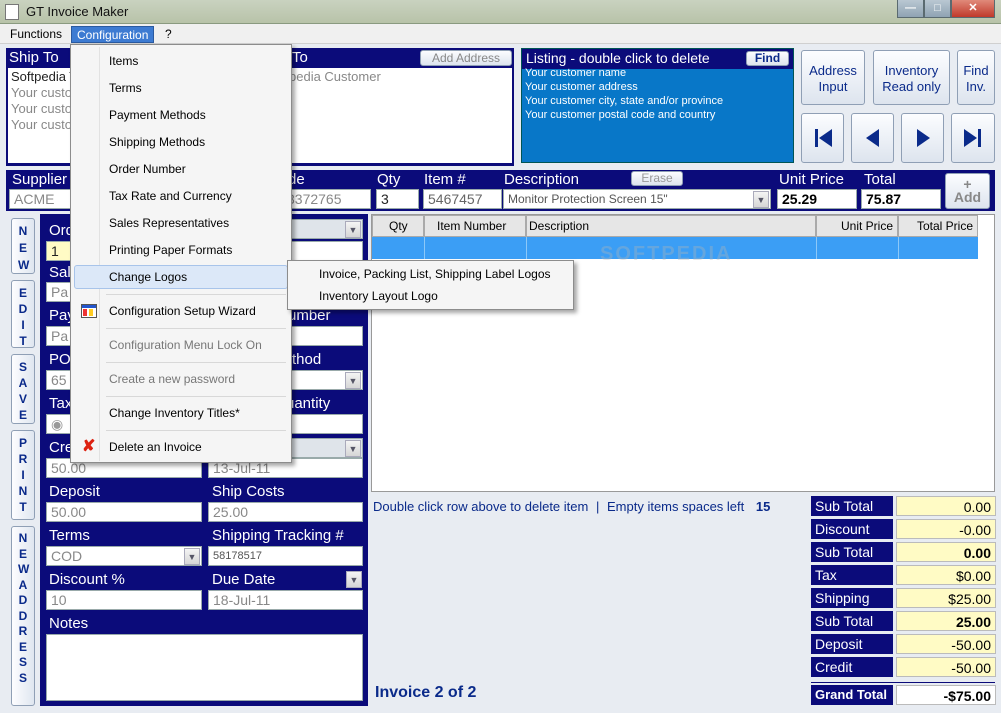  What do you see at coordinates (12, 12) in the screenshot?
I see `app-icon` at bounding box center [12, 12].